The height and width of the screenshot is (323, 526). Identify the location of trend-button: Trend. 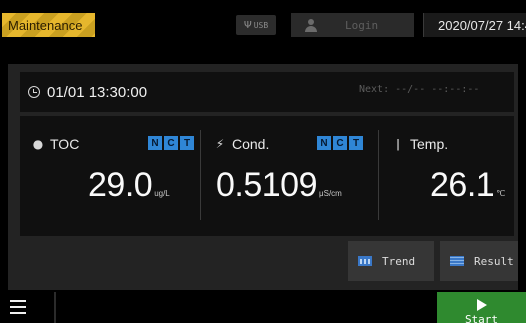
(391, 261).